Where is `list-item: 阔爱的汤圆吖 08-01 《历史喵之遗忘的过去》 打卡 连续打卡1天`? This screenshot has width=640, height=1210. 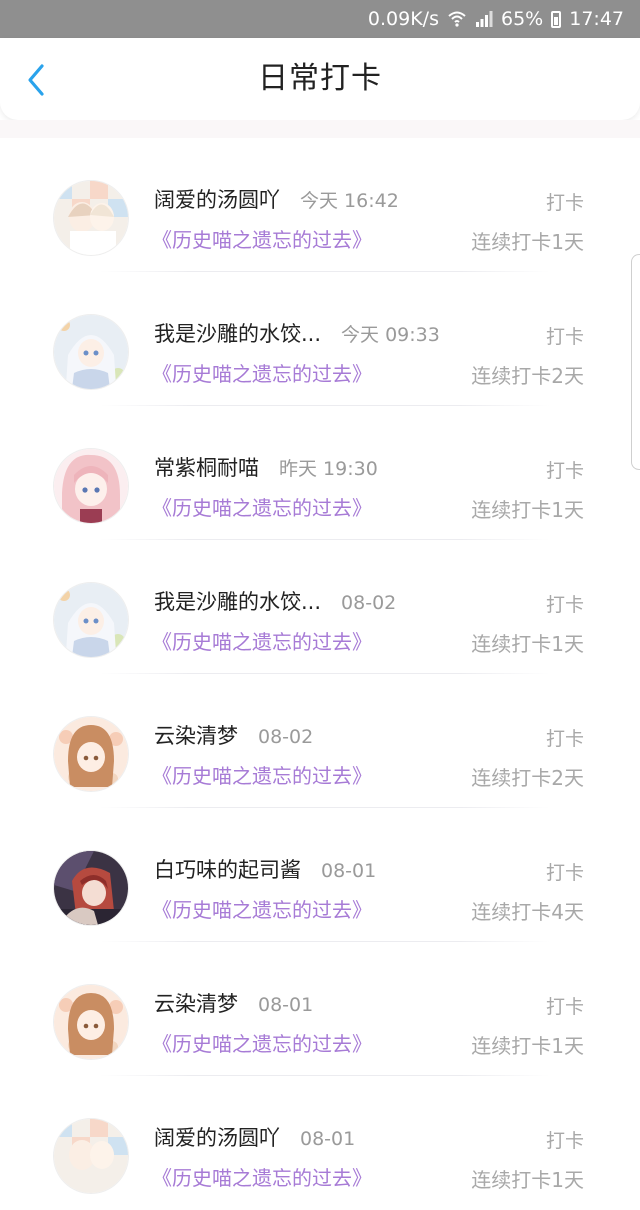
list-item: 阔爱的汤圆吖 08-01 《历史喵之遗忘的过去》 打卡 连续打卡1天 is located at coordinates (320, 1143).